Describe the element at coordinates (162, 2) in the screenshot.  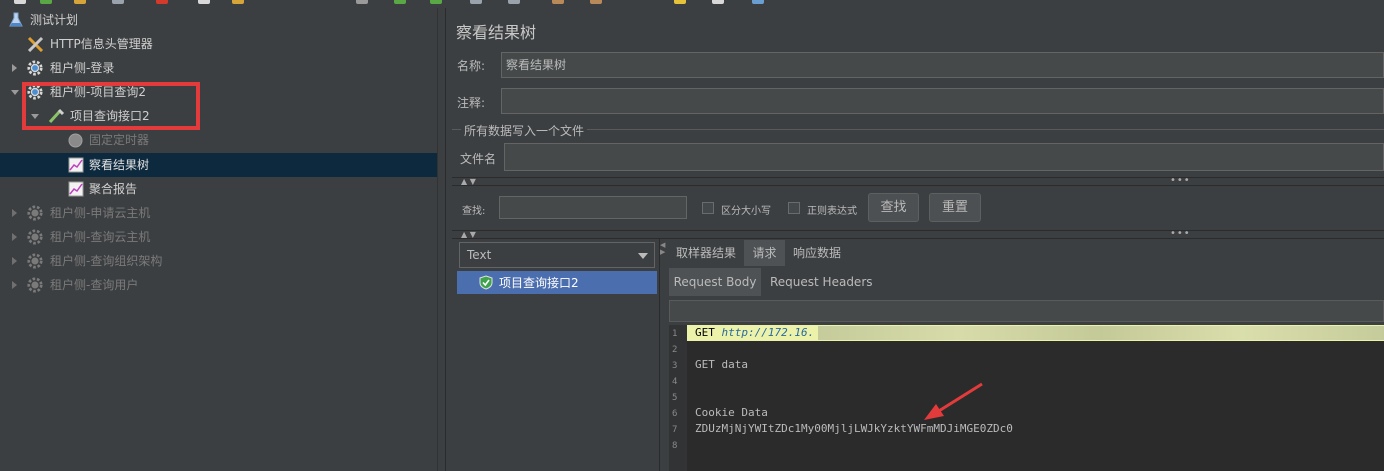
I see `cut-icon` at that location.